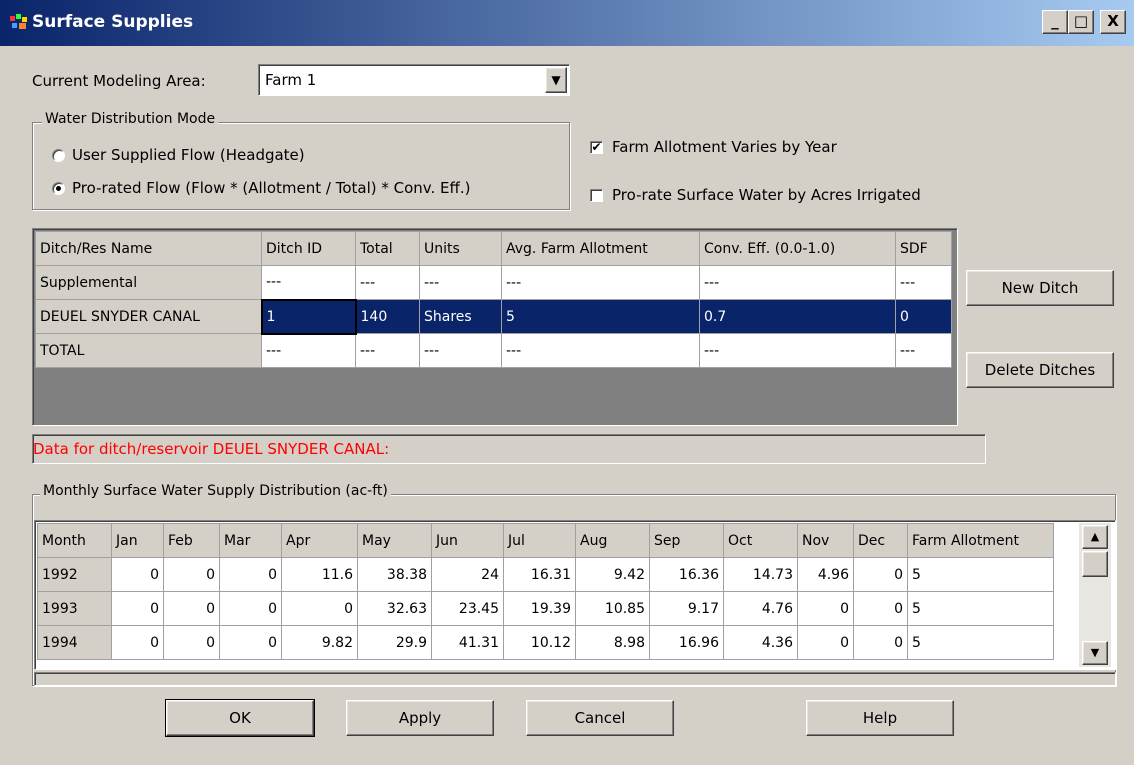 This screenshot has width=1134, height=765. I want to click on col-header-may: May, so click(394, 540).